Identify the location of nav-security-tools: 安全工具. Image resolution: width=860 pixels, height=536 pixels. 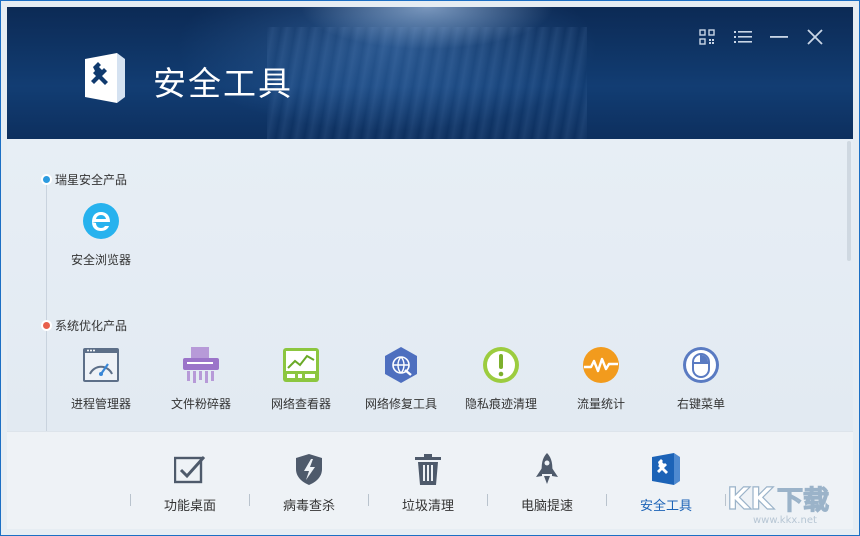
(666, 481).